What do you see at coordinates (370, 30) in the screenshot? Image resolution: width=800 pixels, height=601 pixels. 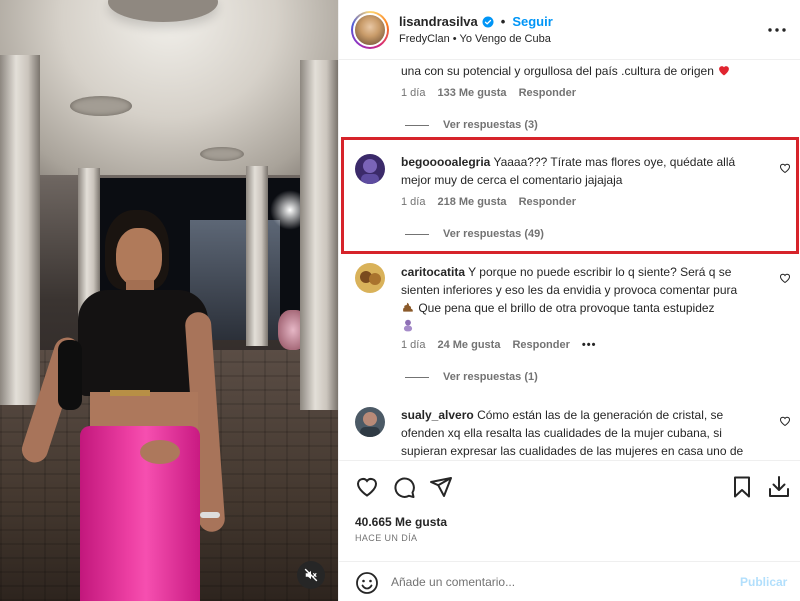 I see `author-avatar` at bounding box center [370, 30].